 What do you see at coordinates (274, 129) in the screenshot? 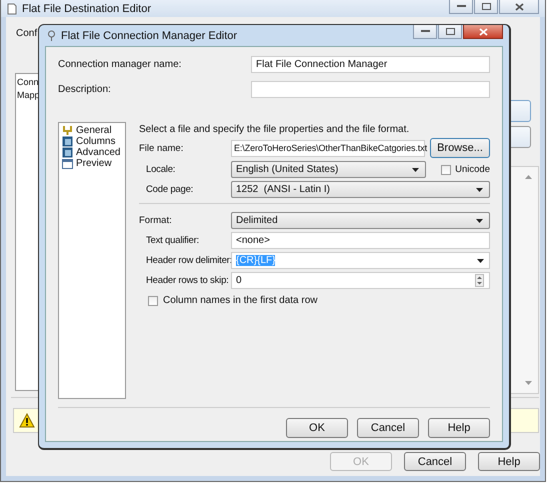
I see `instruction-text: Select a file and specify the file properties and the file format.` at bounding box center [274, 129].